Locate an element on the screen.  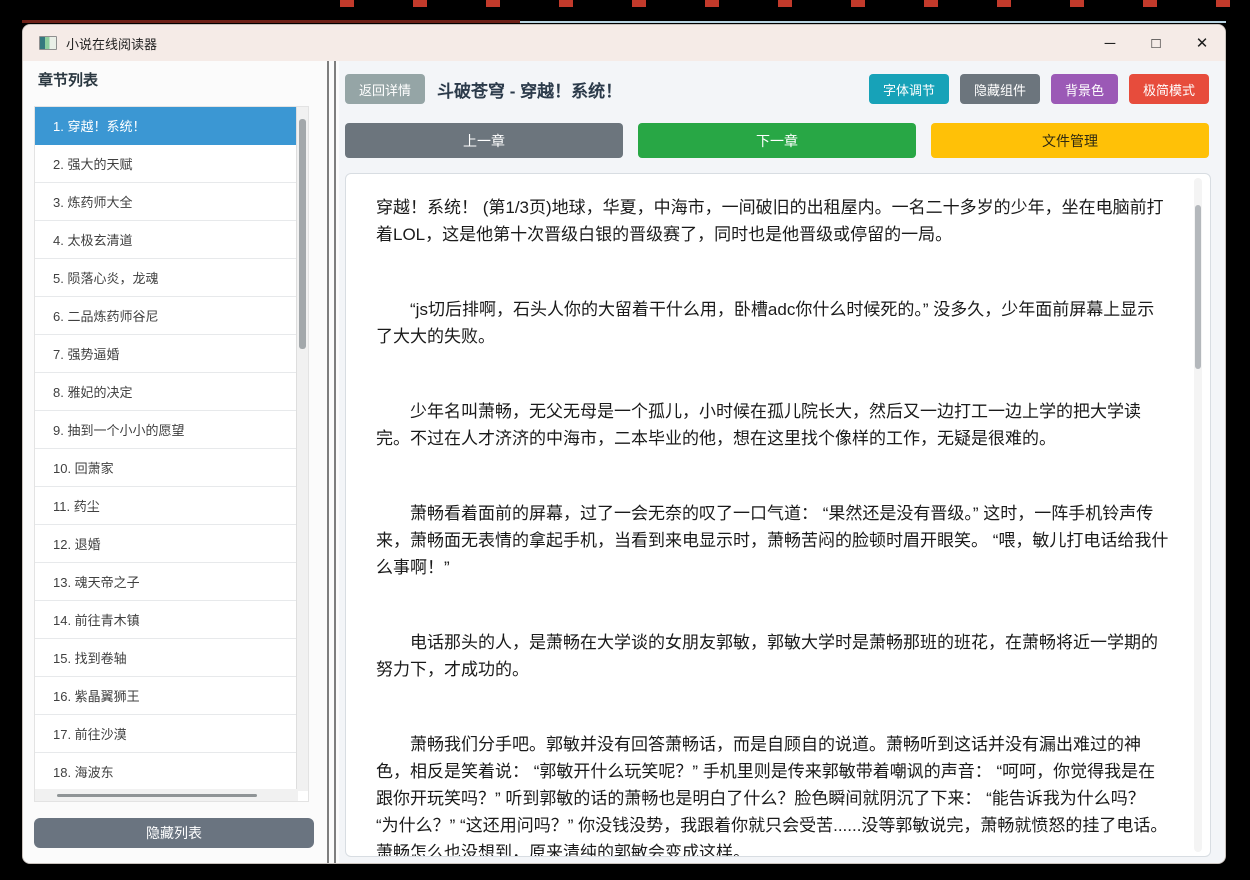
chapter-item: 17. 前往沙漠 is located at coordinates (166, 734).